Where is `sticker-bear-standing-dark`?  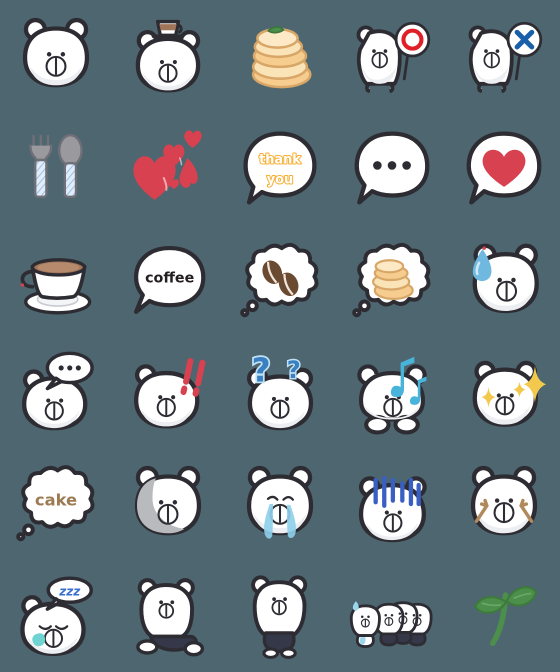 sticker-bear-standing-dark is located at coordinates (280, 616).